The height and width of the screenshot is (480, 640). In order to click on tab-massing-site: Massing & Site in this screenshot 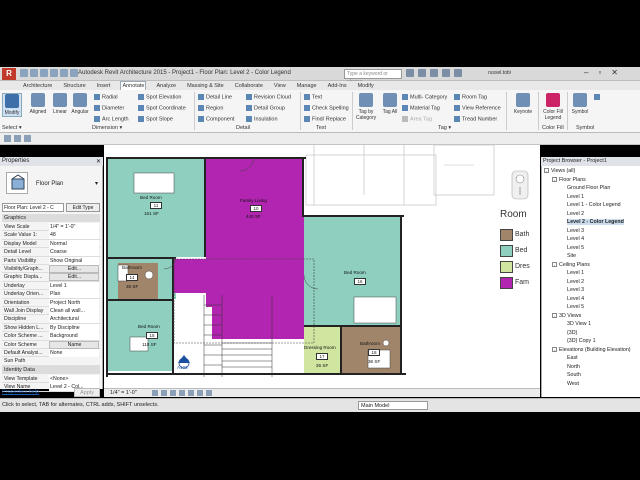, I will do `click(205, 86)`.